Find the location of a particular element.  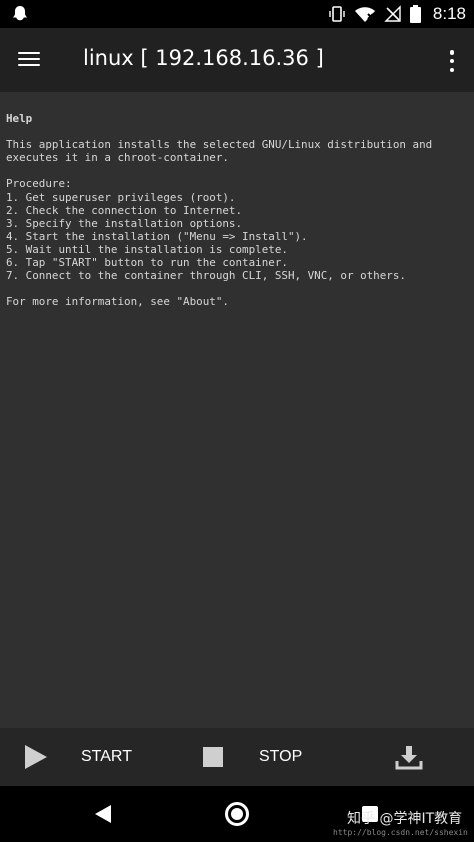

home-icon is located at coordinates (237, 814).